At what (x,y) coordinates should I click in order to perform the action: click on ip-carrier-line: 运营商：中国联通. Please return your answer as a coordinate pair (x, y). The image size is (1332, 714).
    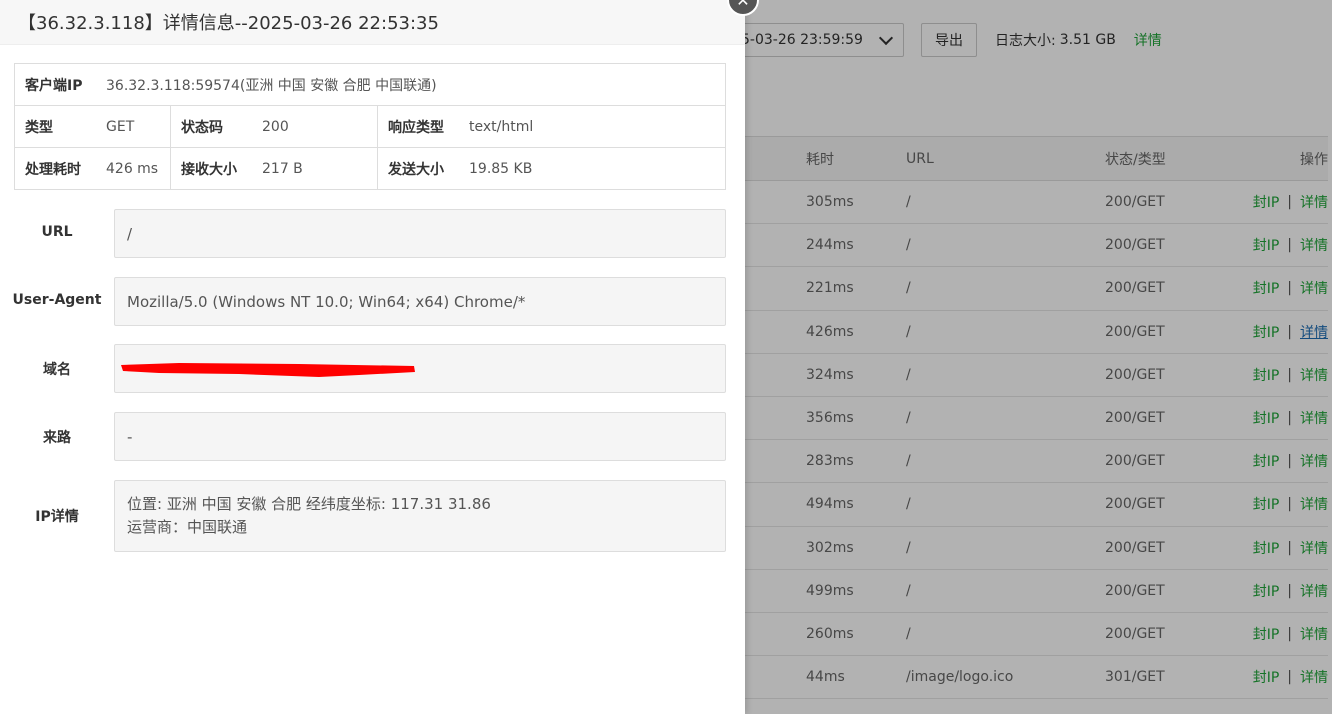
    Looking at the image, I should click on (187, 527).